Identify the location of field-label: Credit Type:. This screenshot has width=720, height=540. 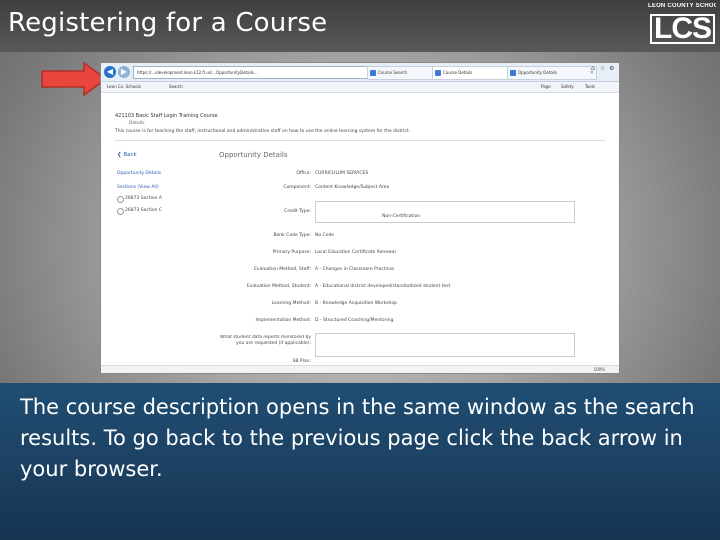
(297, 211).